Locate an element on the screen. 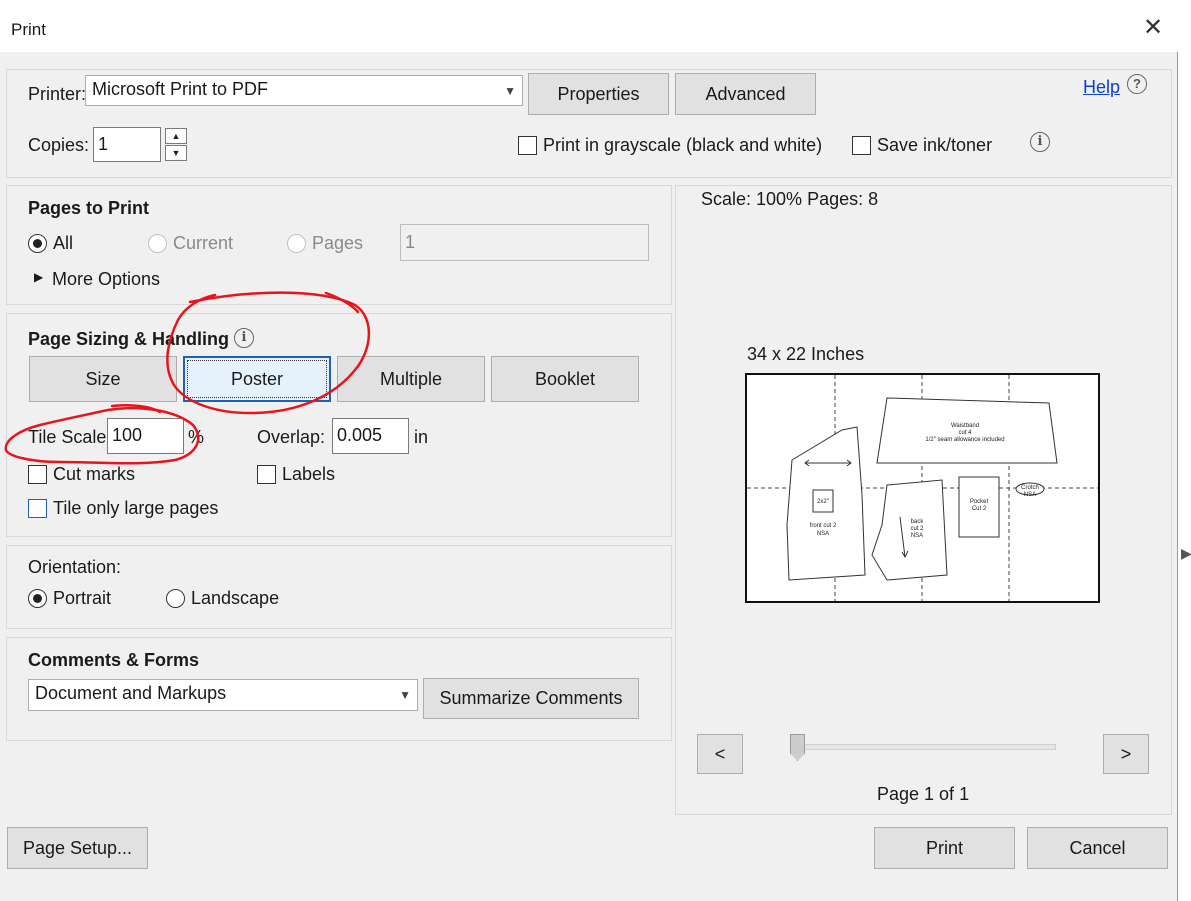 Image resolution: width=1191 pixels, height=901 pixels. red-annotations is located at coordinates (187, 378).